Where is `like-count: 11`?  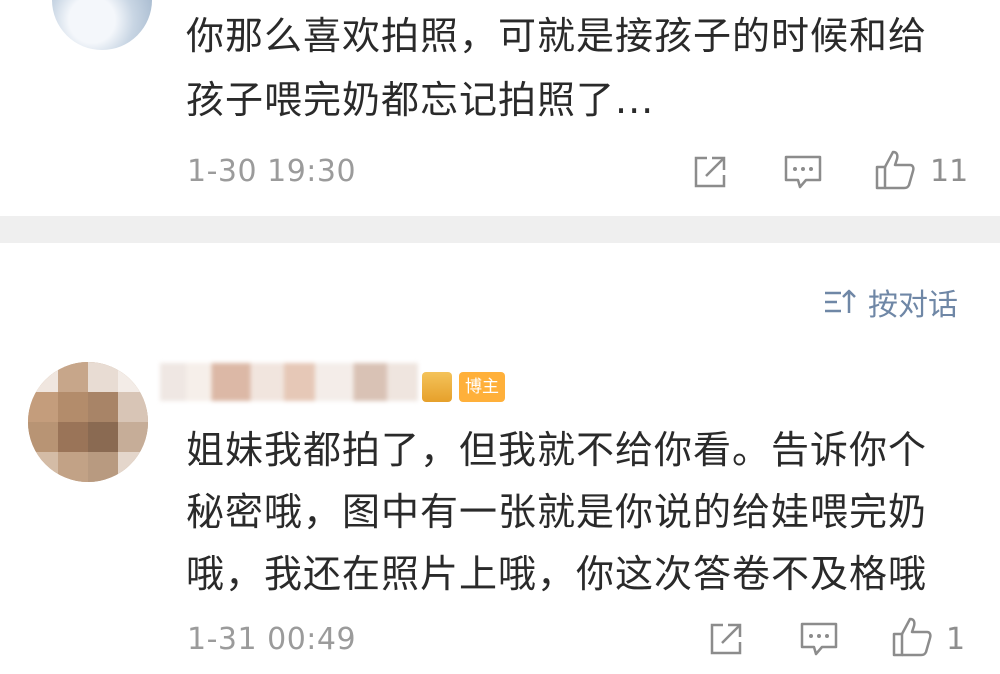
like-count: 11 is located at coordinates (949, 171).